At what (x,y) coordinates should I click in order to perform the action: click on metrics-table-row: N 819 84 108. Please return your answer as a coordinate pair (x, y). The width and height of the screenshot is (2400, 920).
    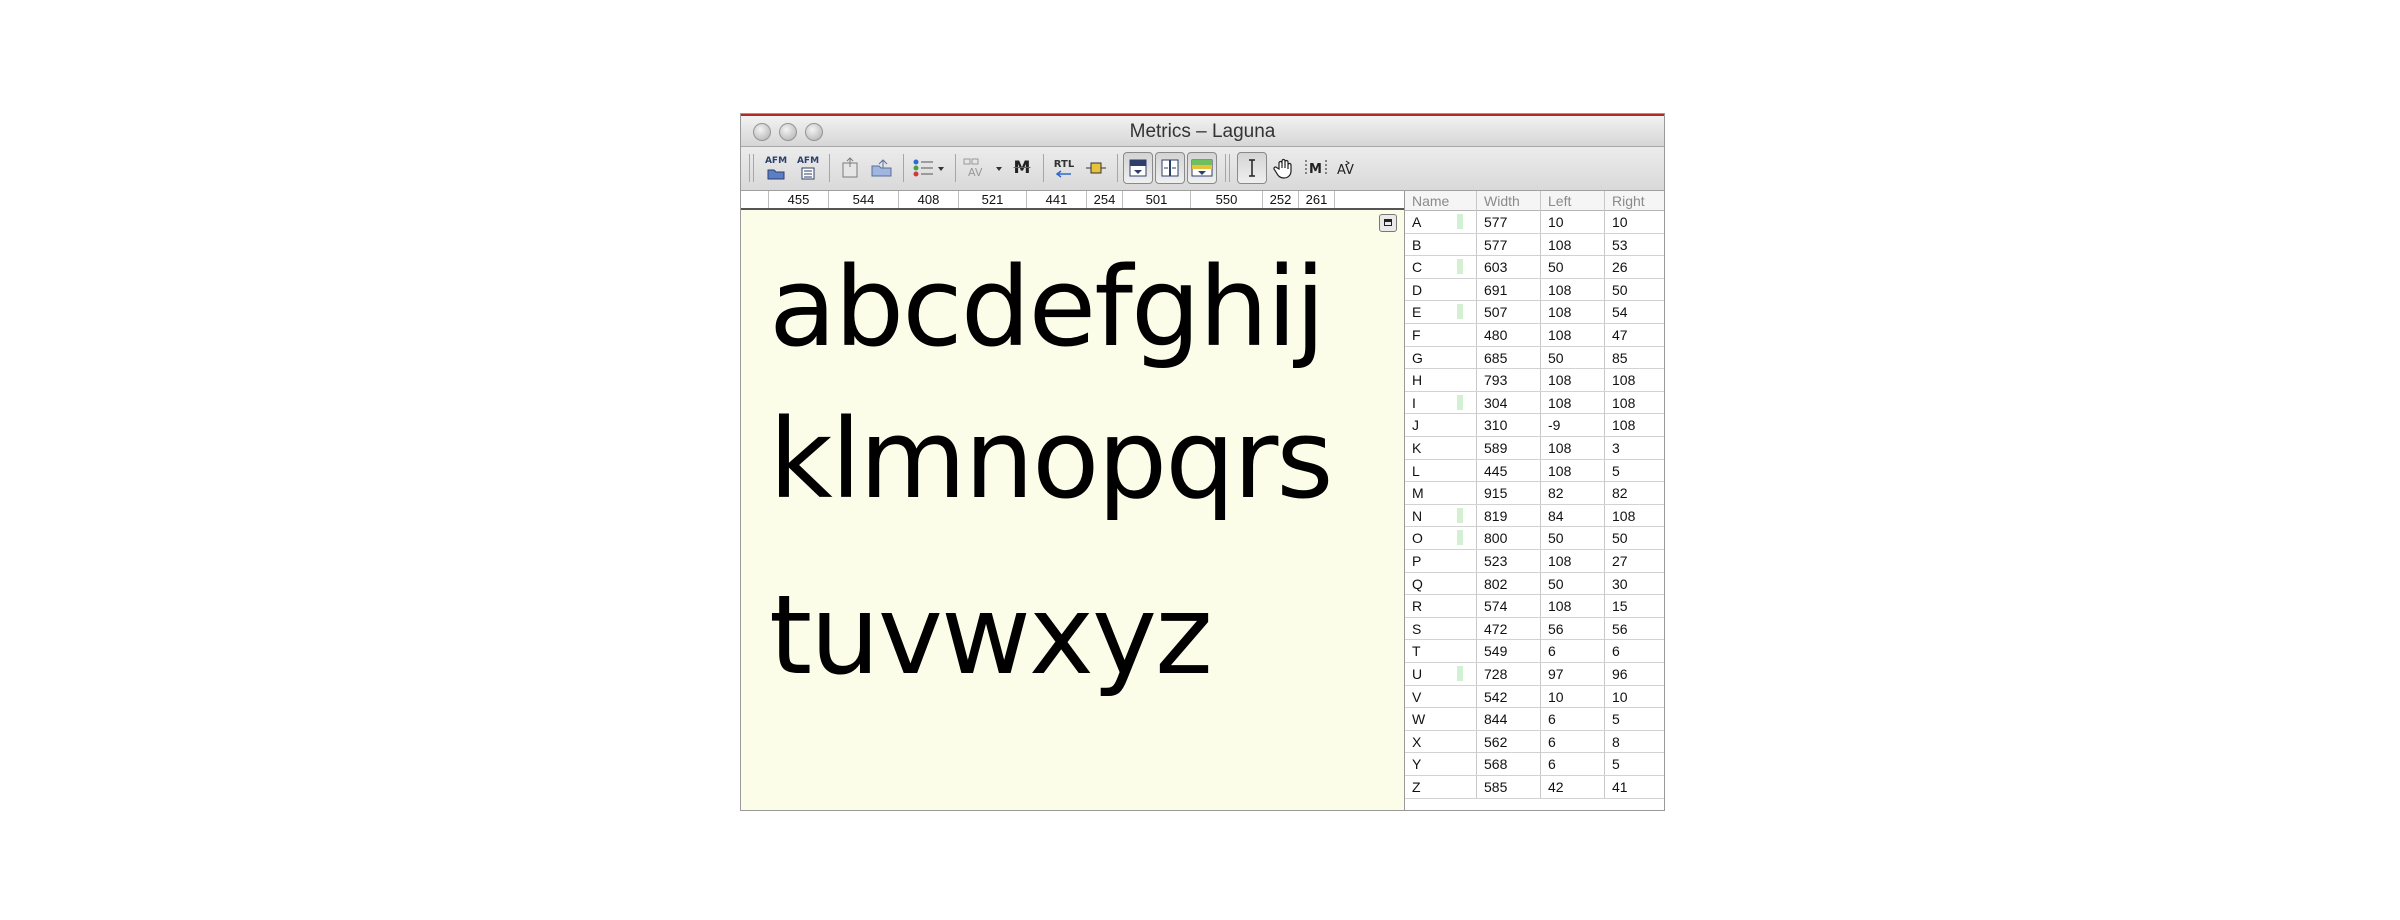
    Looking at the image, I should click on (1534, 516).